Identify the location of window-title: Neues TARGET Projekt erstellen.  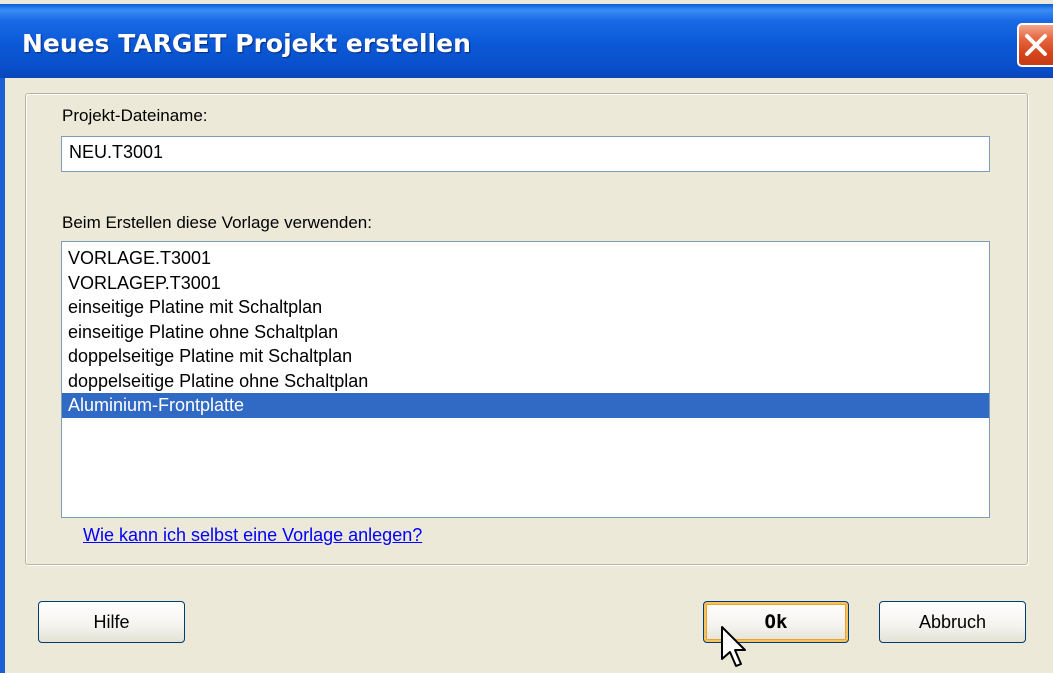
(246, 43).